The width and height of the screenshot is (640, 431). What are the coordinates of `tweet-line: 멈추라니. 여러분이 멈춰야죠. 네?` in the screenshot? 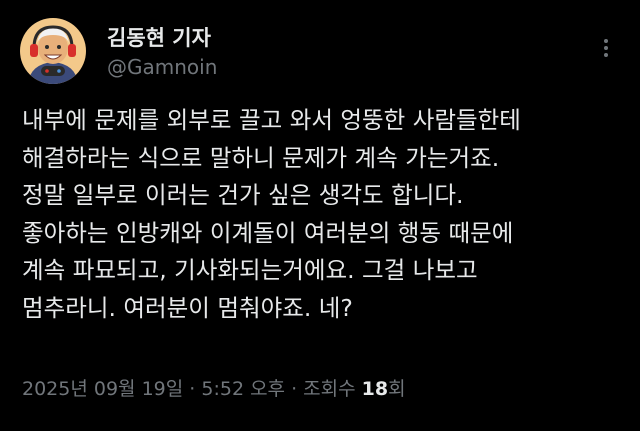 It's located at (187, 307).